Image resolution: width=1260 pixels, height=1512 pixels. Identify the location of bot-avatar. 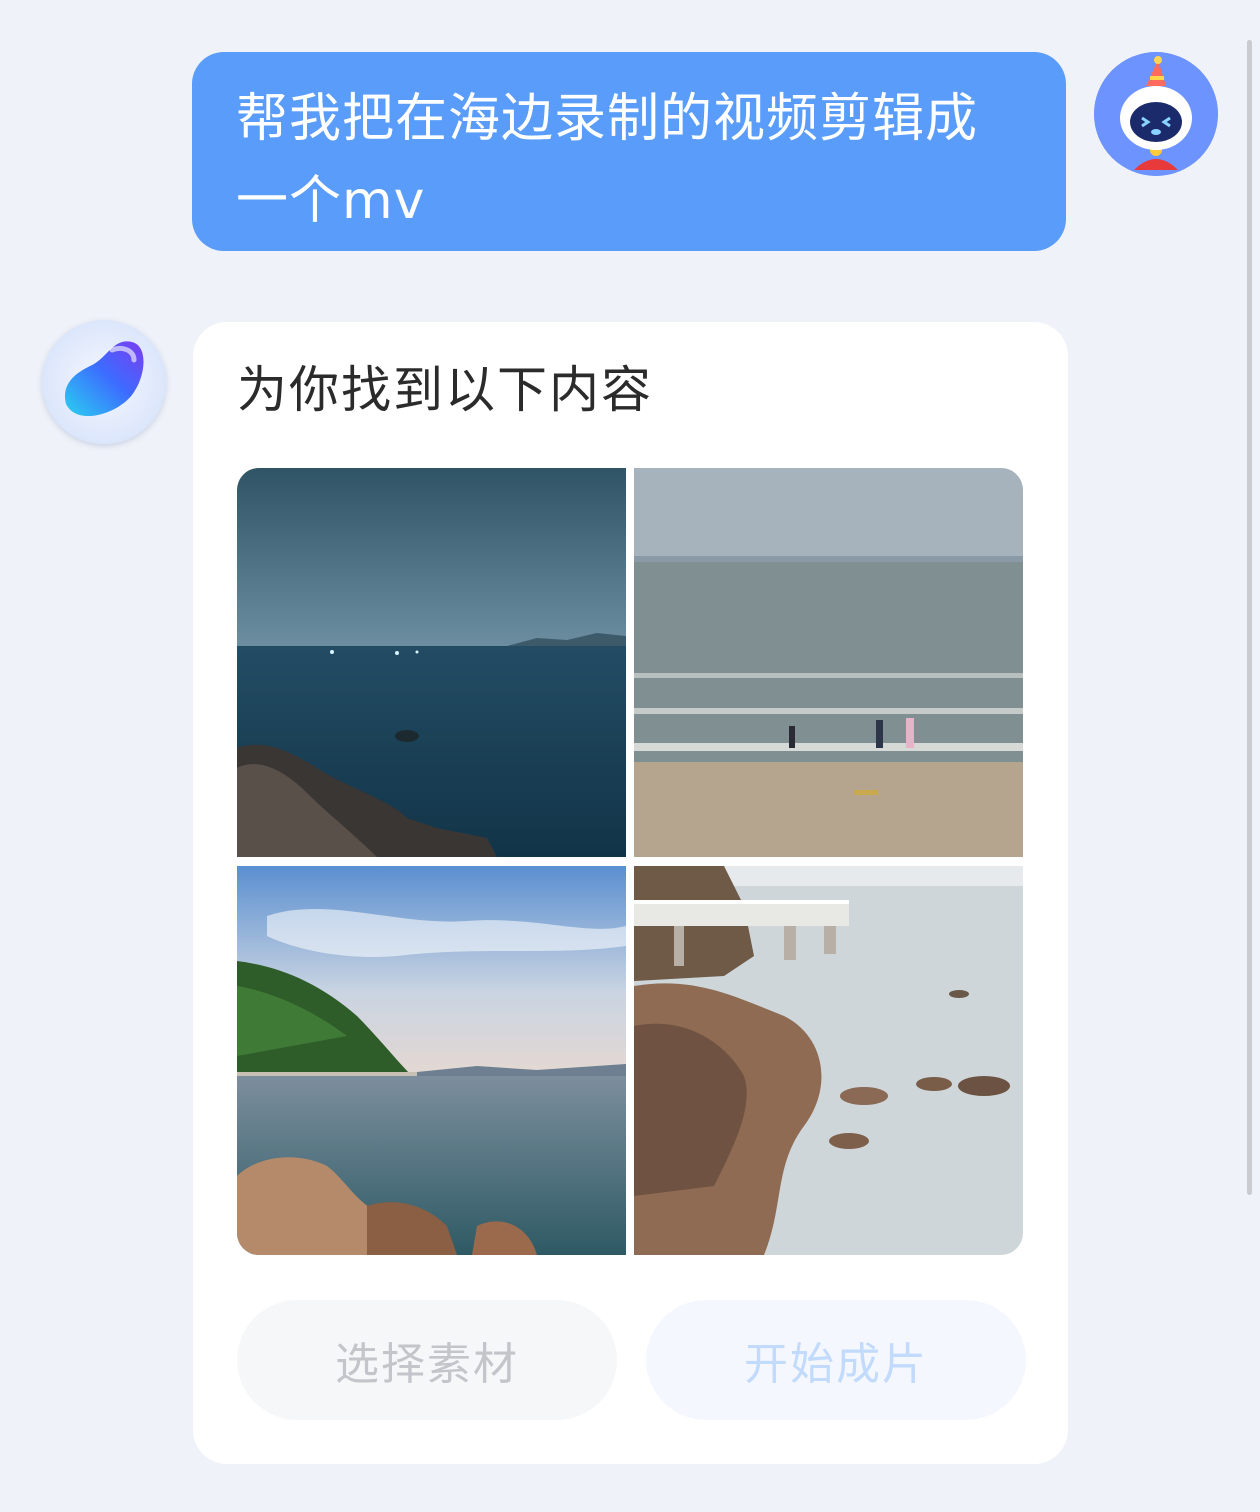
(104, 382).